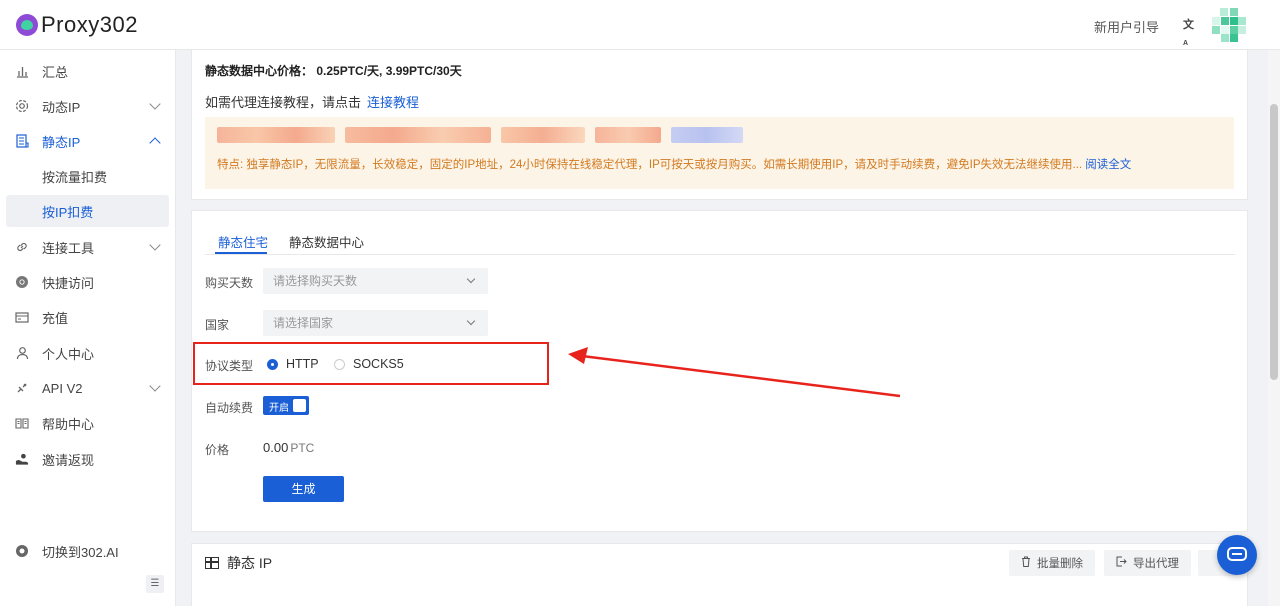 The image size is (1280, 606). I want to click on days-placeholder: 请选择购买天数, so click(315, 281).